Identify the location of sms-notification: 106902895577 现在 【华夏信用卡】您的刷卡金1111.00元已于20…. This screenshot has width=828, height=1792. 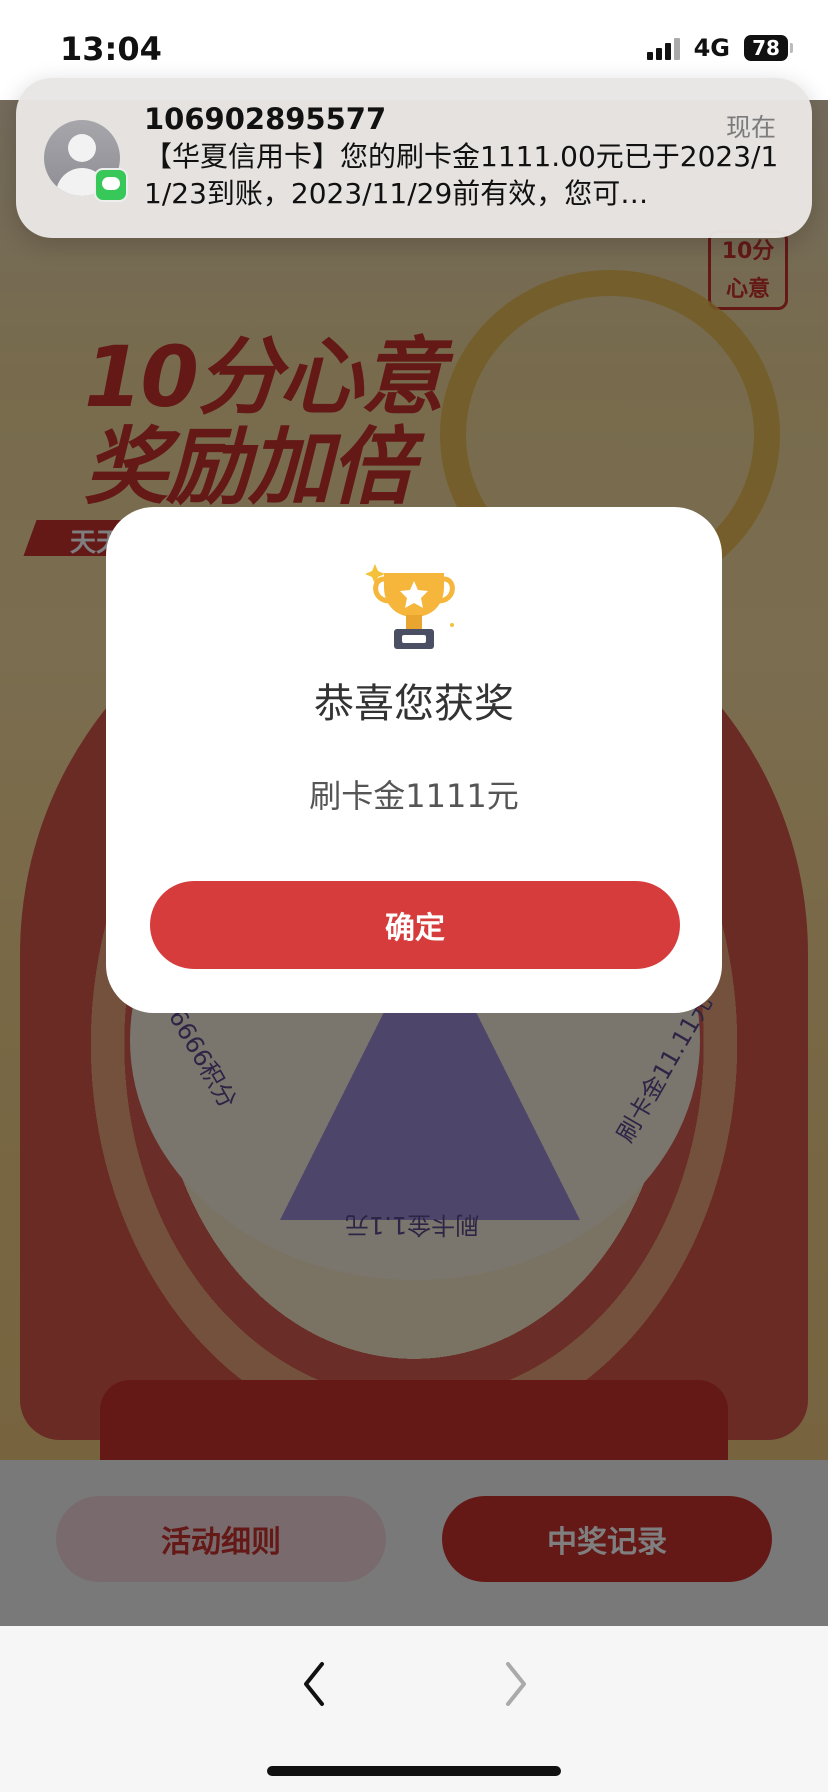
(414, 158).